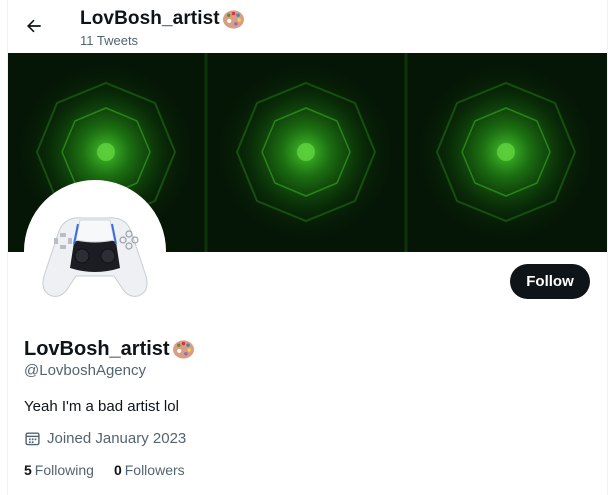 The image size is (614, 495). Describe the element at coordinates (607, 247) in the screenshot. I see `right-divider` at that location.